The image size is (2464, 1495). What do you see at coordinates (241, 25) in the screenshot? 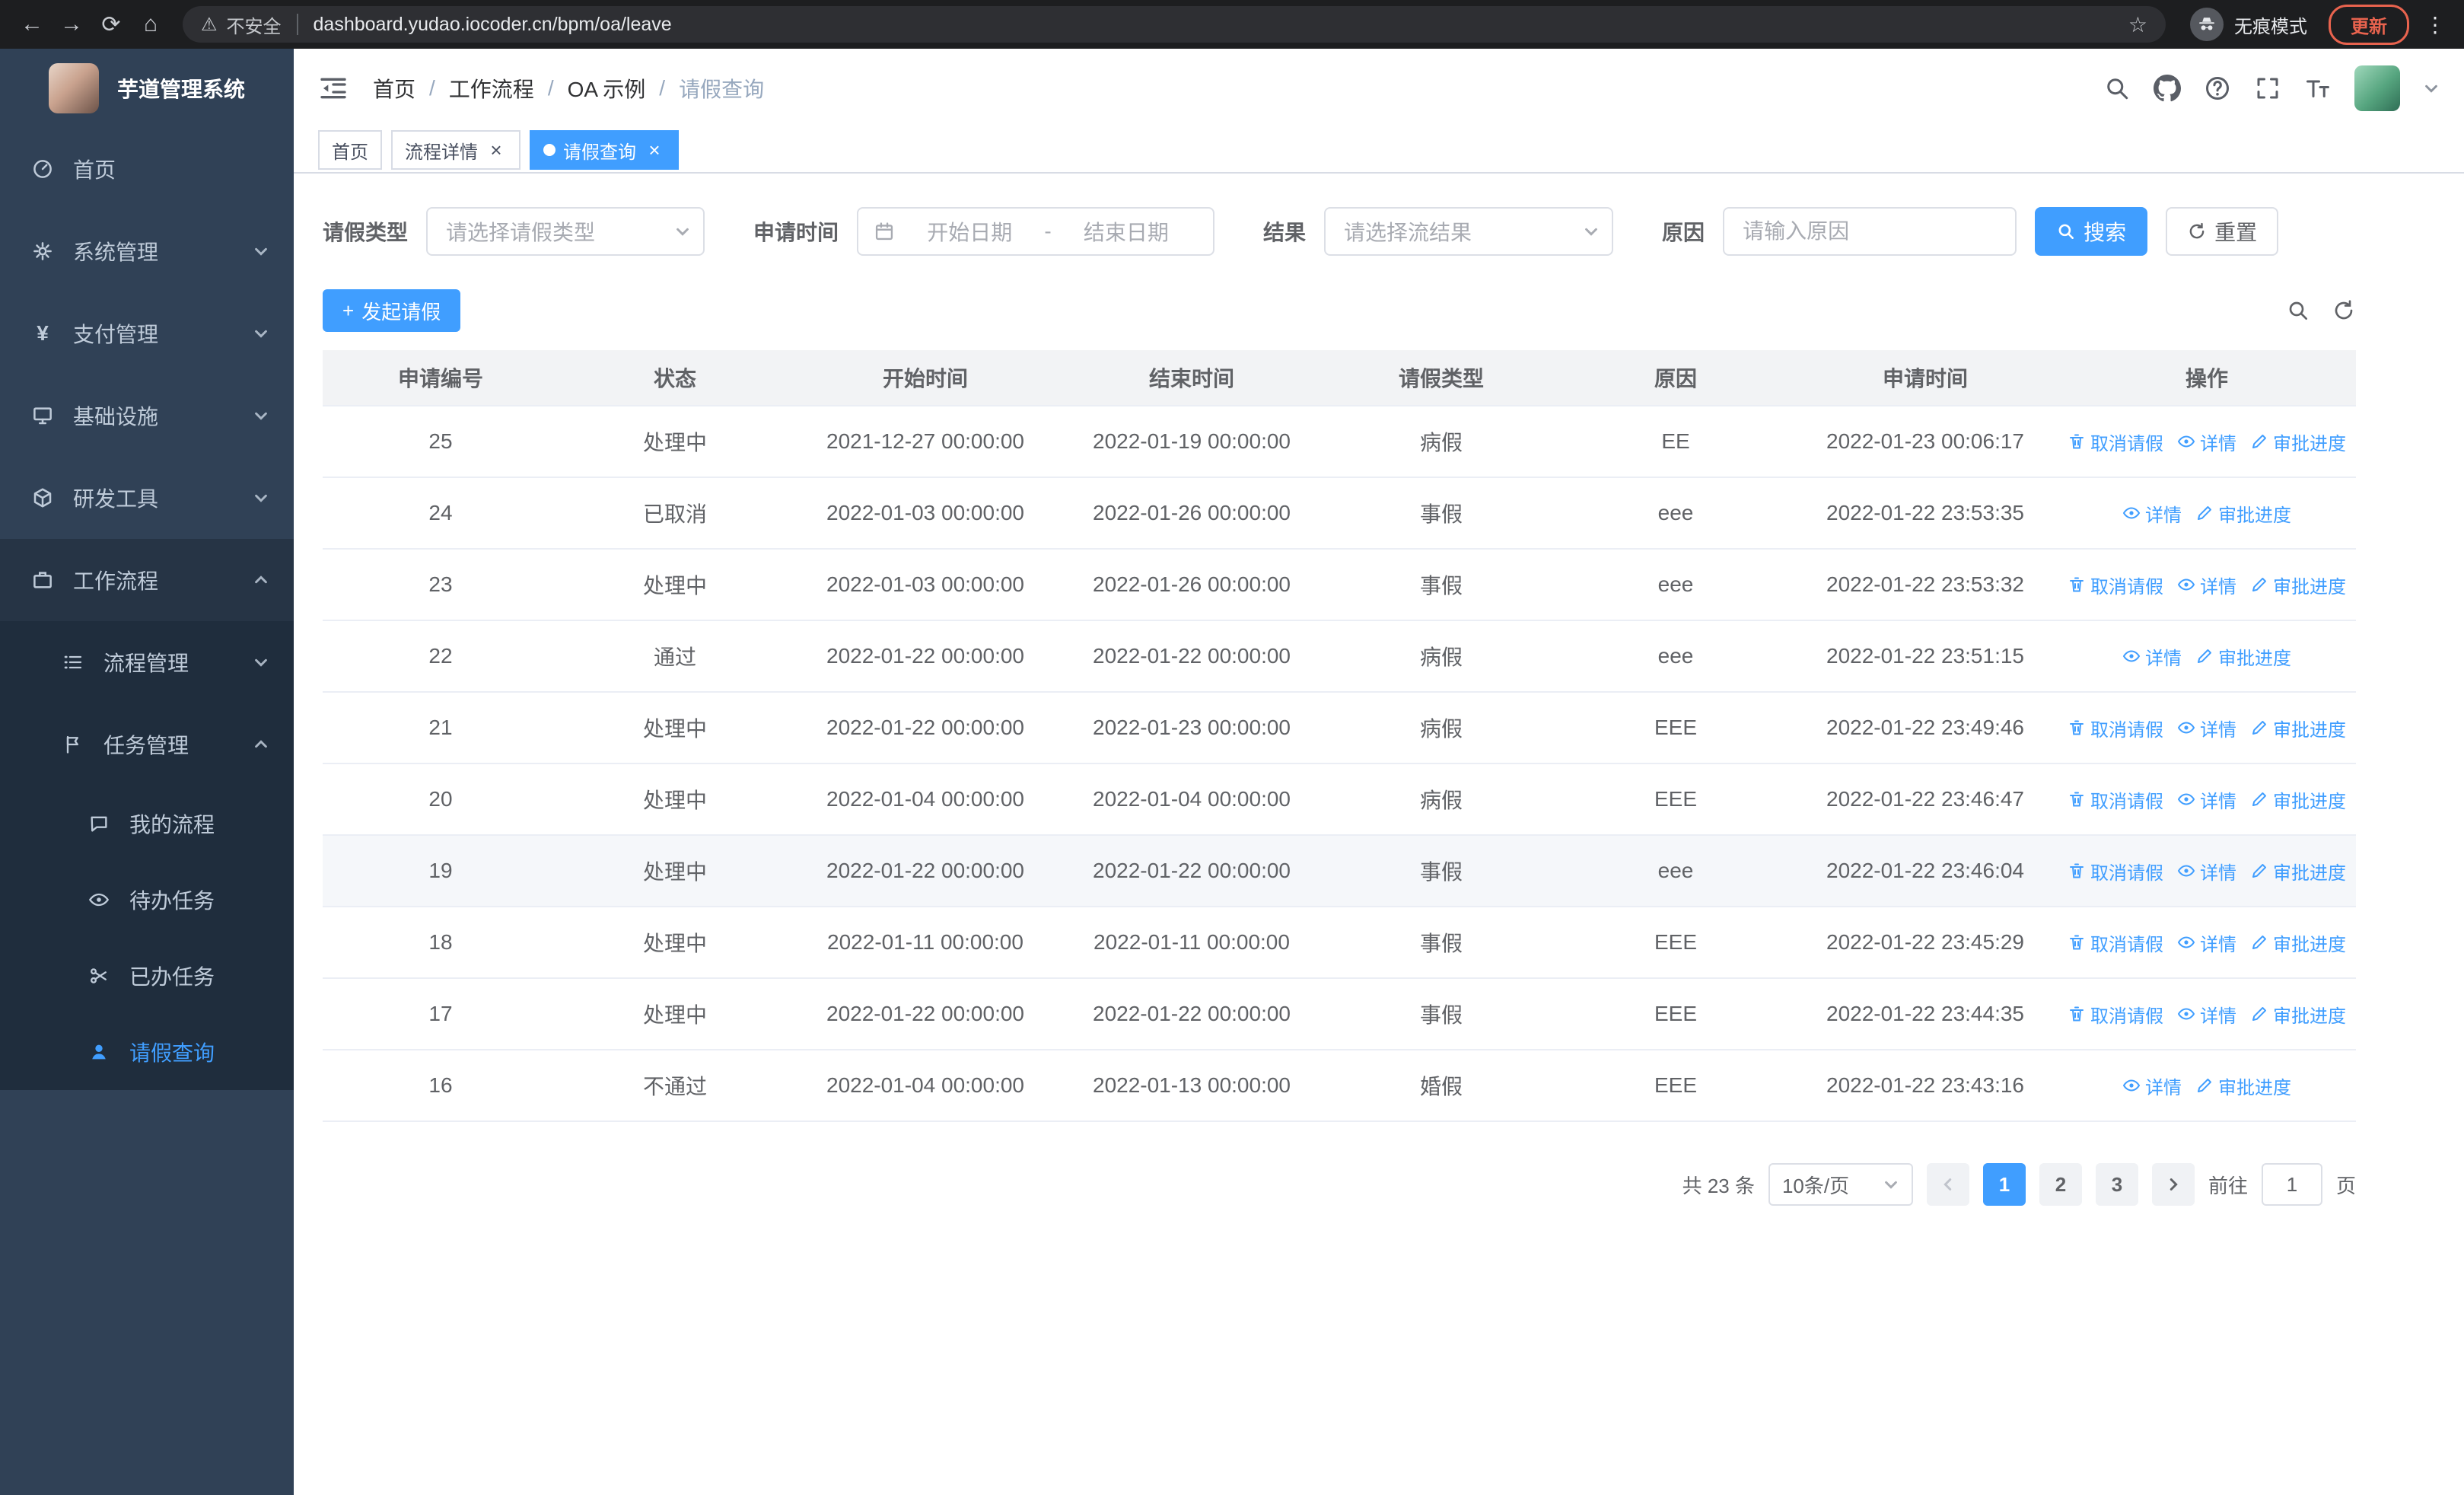
I see `security-chip: ⚠ 不安全` at bounding box center [241, 25].